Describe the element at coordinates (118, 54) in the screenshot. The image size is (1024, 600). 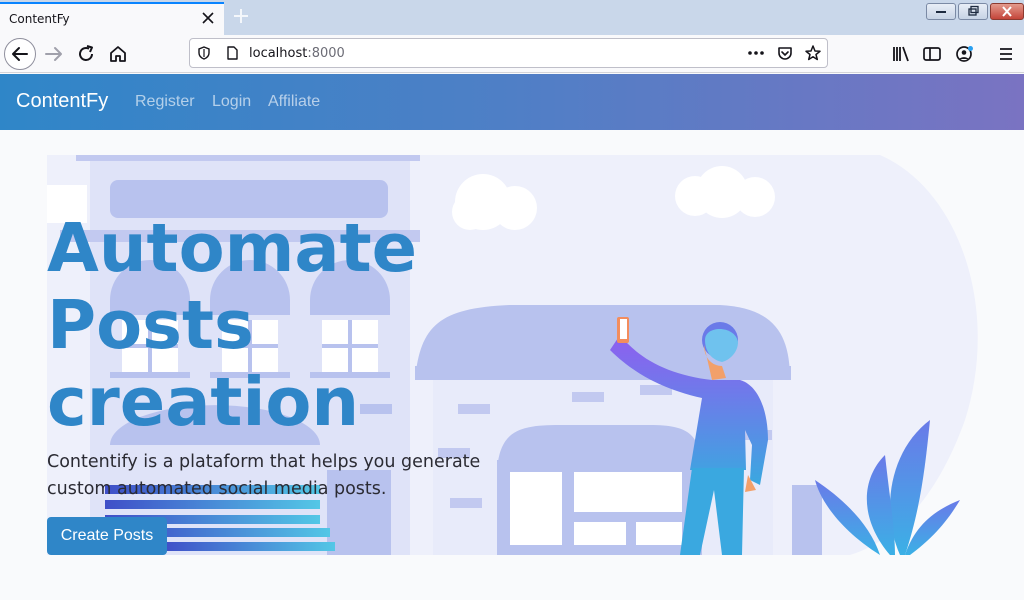
I see `home-icon` at that location.